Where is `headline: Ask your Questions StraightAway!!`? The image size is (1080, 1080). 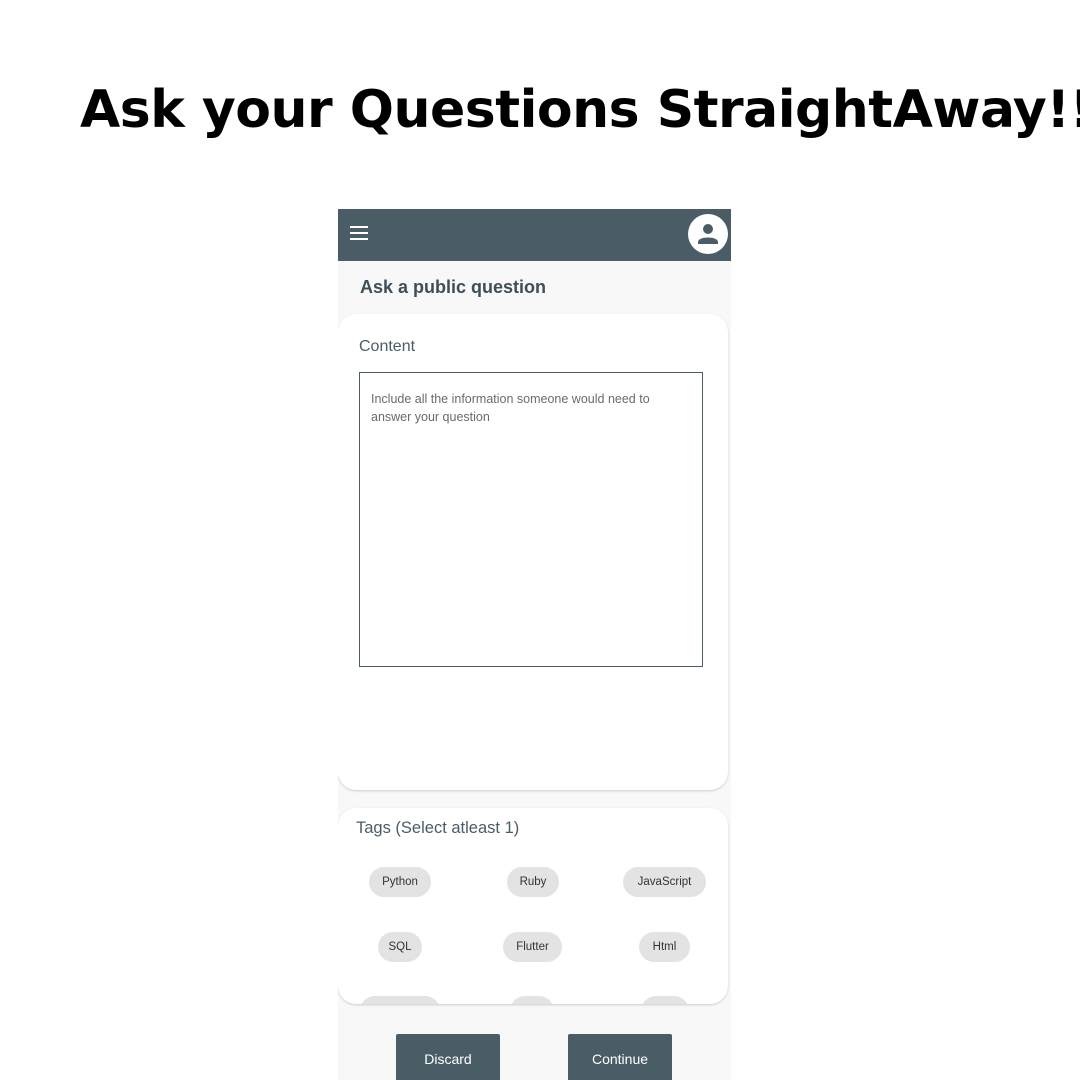 headline: Ask your Questions StraightAway!! is located at coordinates (580, 110).